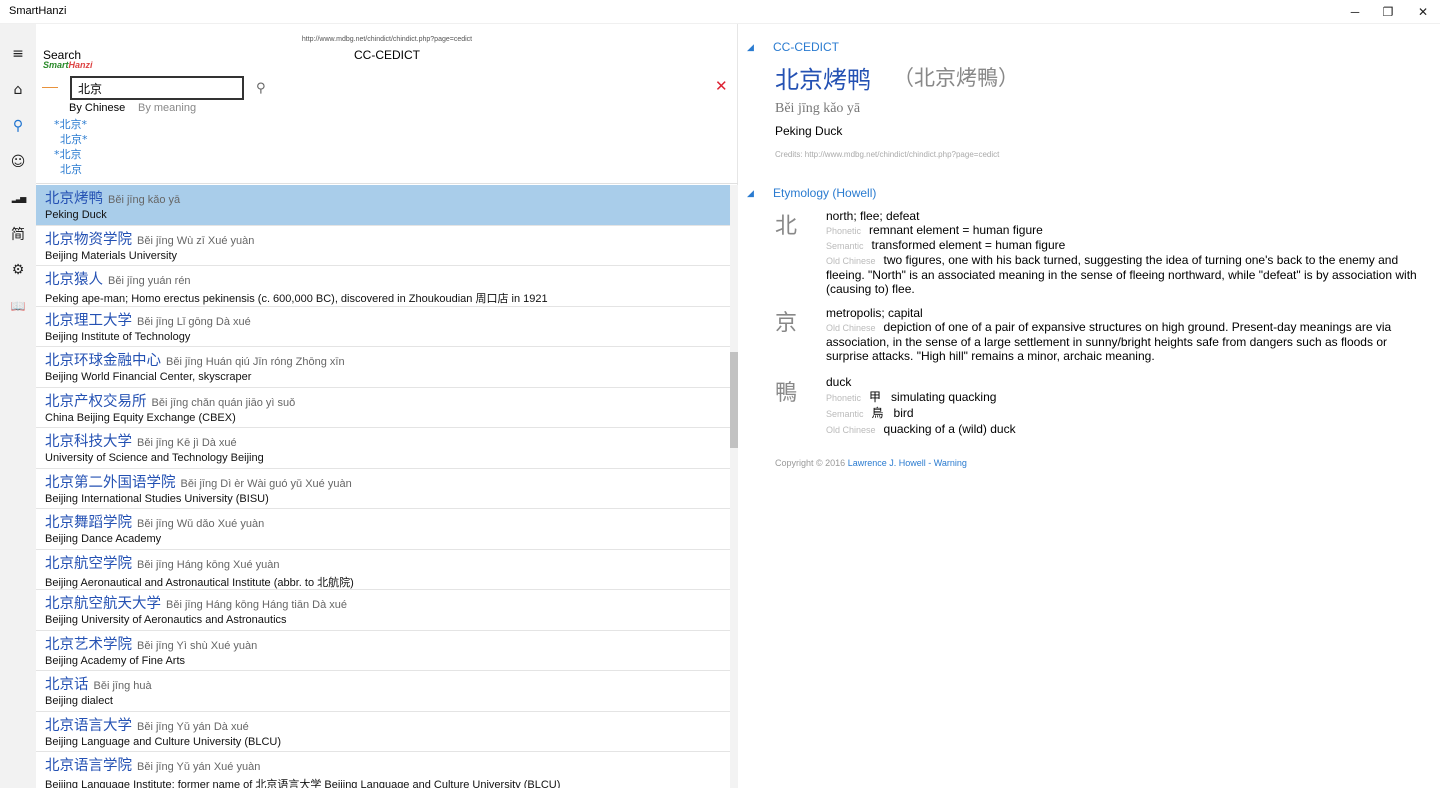 The image size is (1440, 788). I want to click on suggestion-item: *北京*, so click(70, 124).